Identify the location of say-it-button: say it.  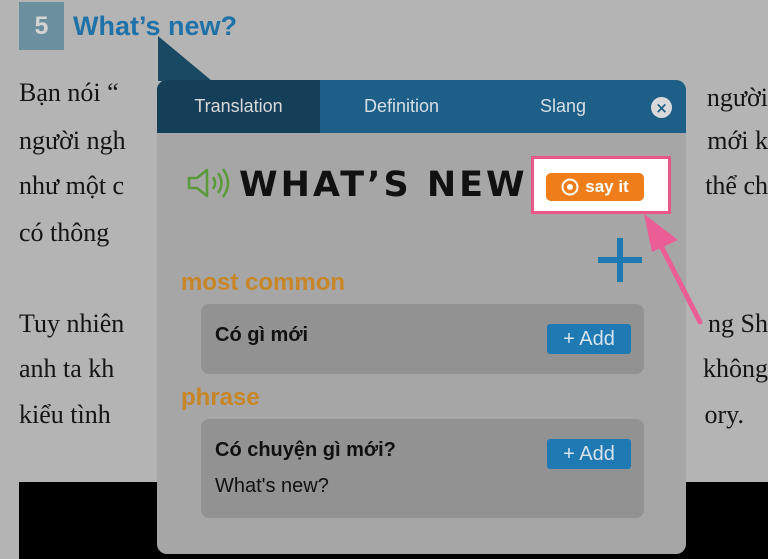
(595, 187).